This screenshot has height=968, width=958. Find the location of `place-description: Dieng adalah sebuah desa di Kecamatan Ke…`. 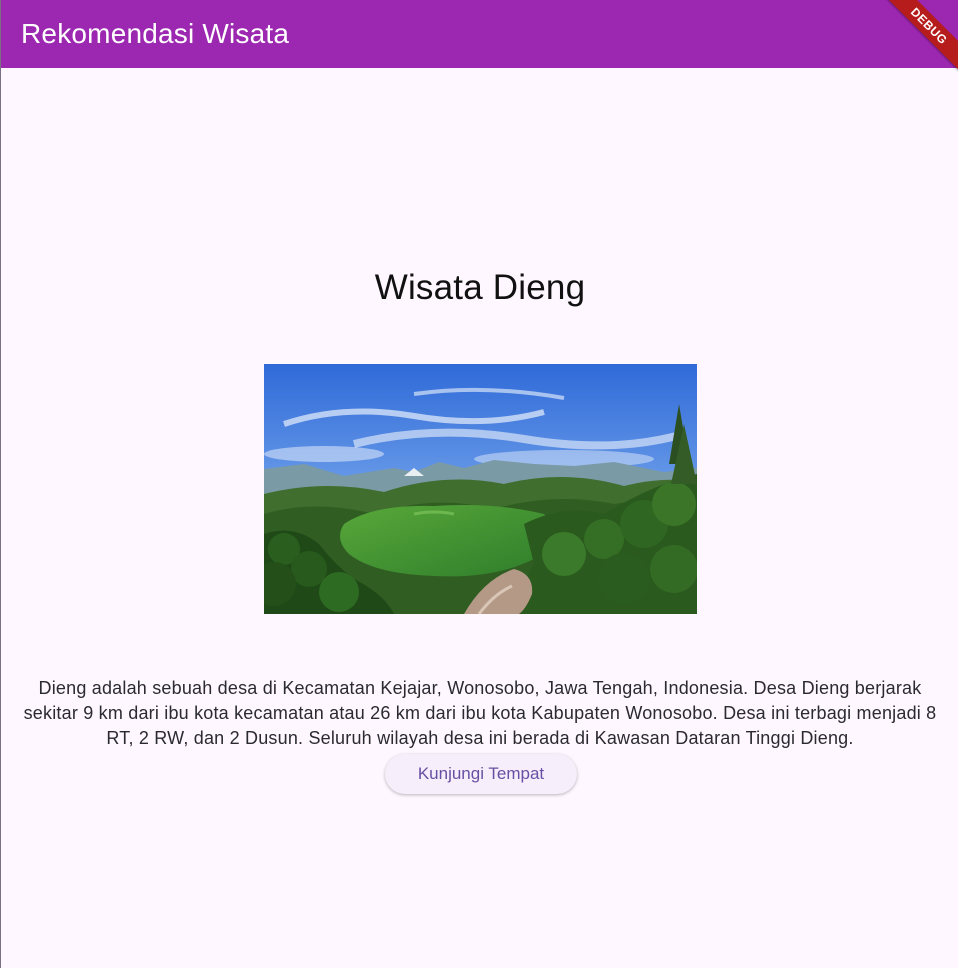

place-description: Dieng adalah sebuah desa di Kecamatan Ke… is located at coordinates (480, 713).